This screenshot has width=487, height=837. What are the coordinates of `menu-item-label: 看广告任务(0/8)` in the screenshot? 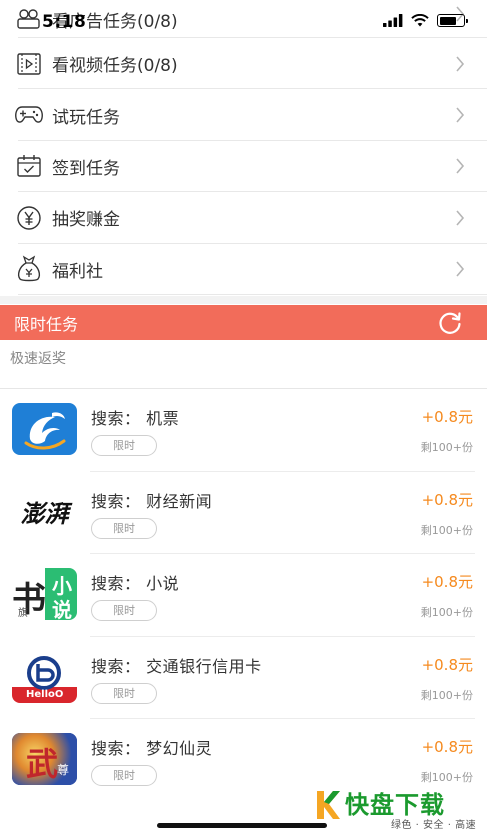 It's located at (115, 21).